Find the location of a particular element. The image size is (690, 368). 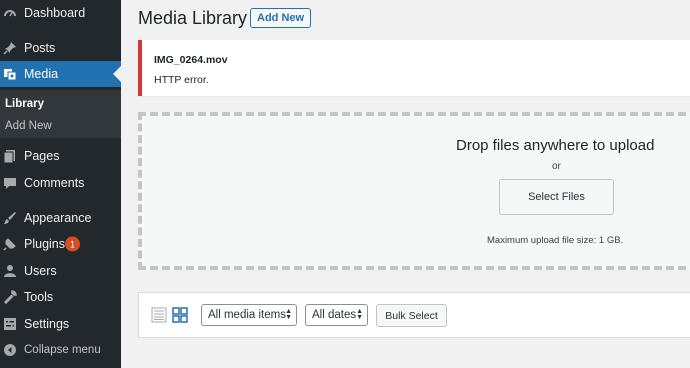

error-filename: IMG_0264.mov is located at coordinates (191, 60).